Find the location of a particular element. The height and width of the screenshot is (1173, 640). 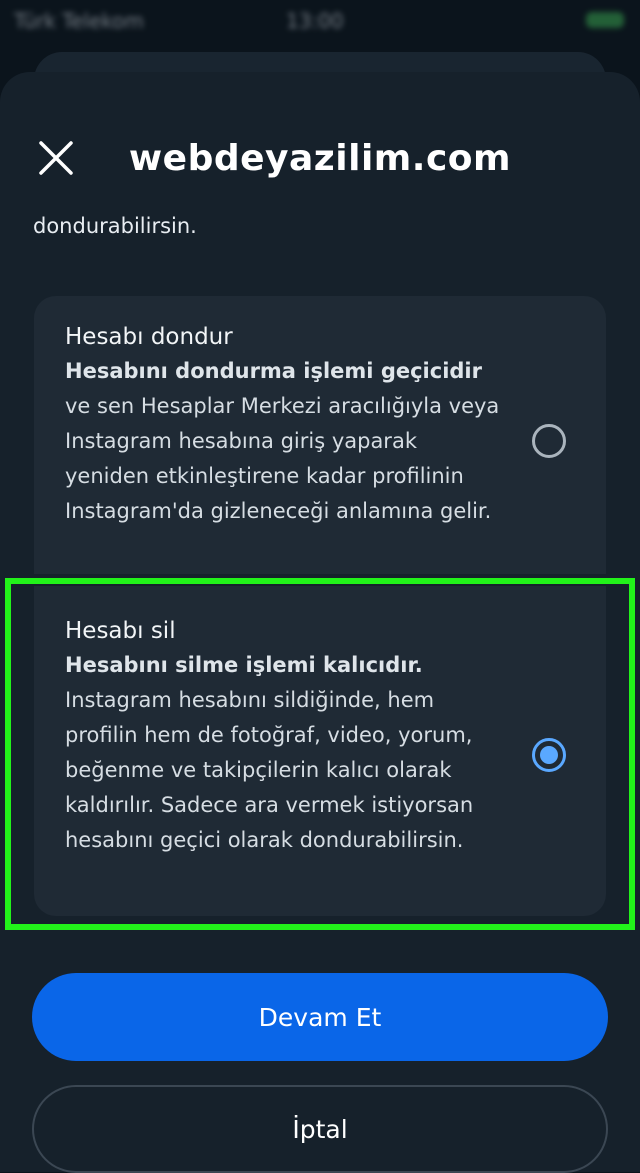

radio-freeze is located at coordinates (549, 441).